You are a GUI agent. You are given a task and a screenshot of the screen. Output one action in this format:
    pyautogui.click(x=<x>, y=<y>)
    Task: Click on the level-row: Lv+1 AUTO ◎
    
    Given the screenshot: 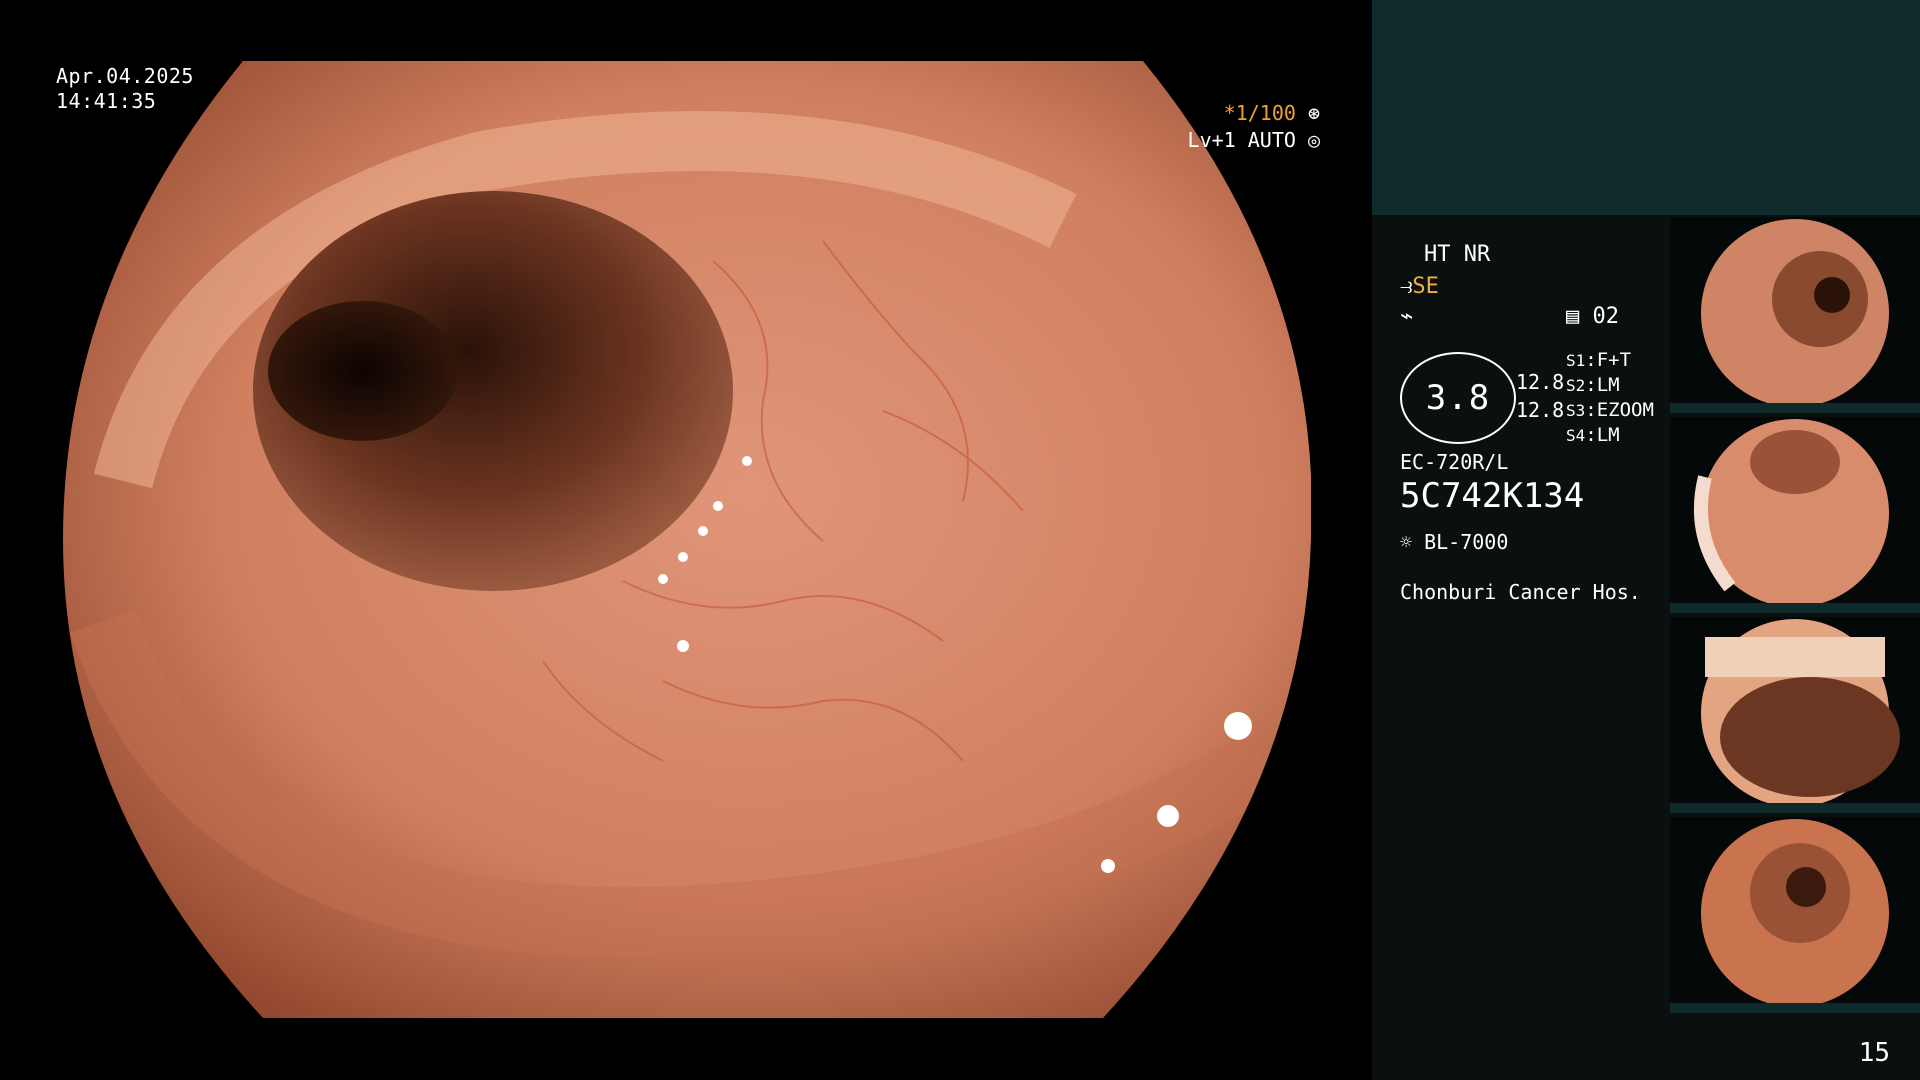 What is the action you would take?
    pyautogui.click(x=1254, y=140)
    